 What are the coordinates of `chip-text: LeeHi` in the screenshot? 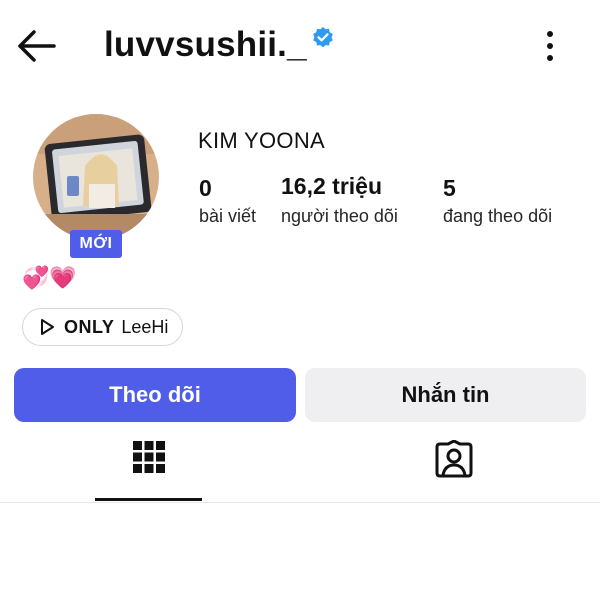 It's located at (145, 326).